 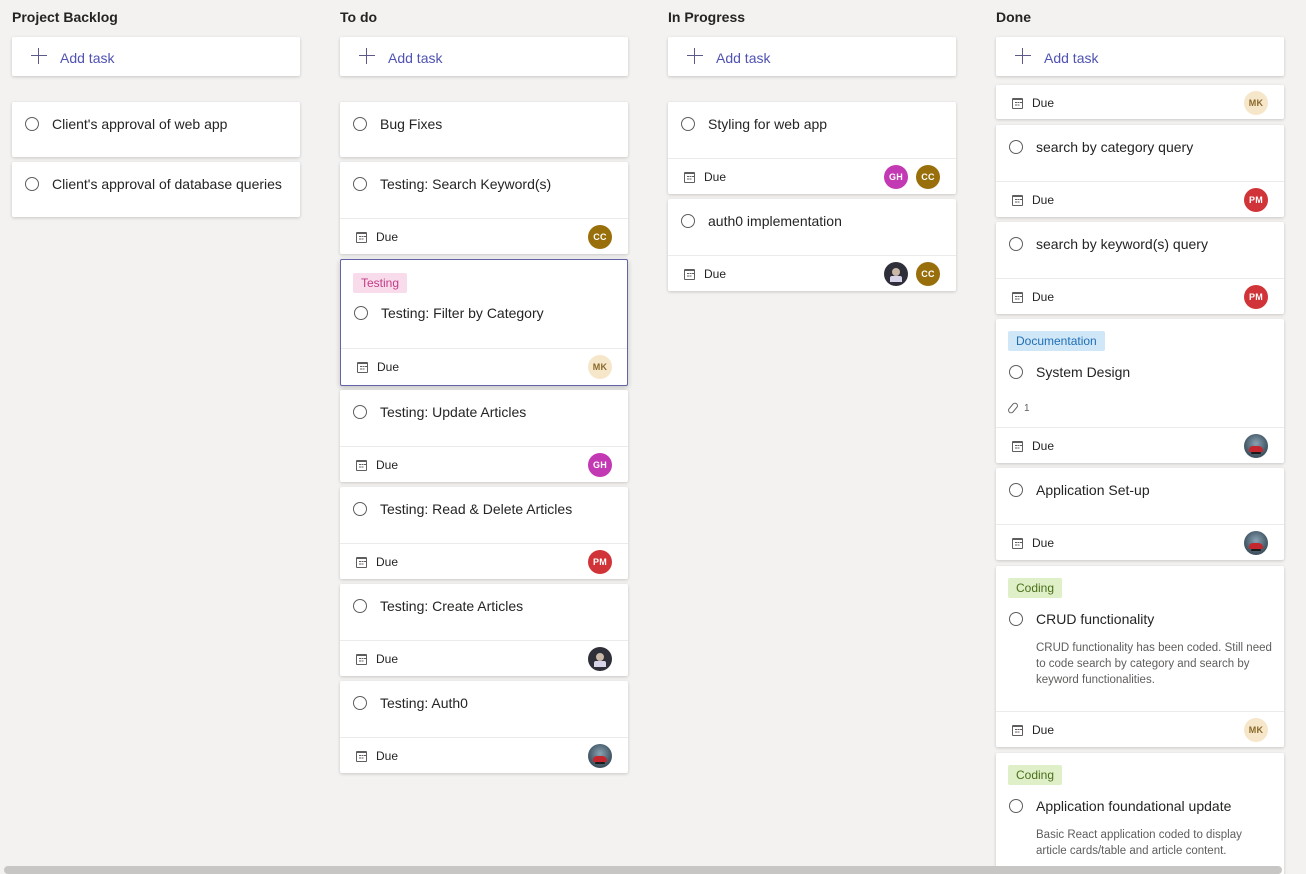 I want to click on task-card: Due MK, so click(x=1140, y=102).